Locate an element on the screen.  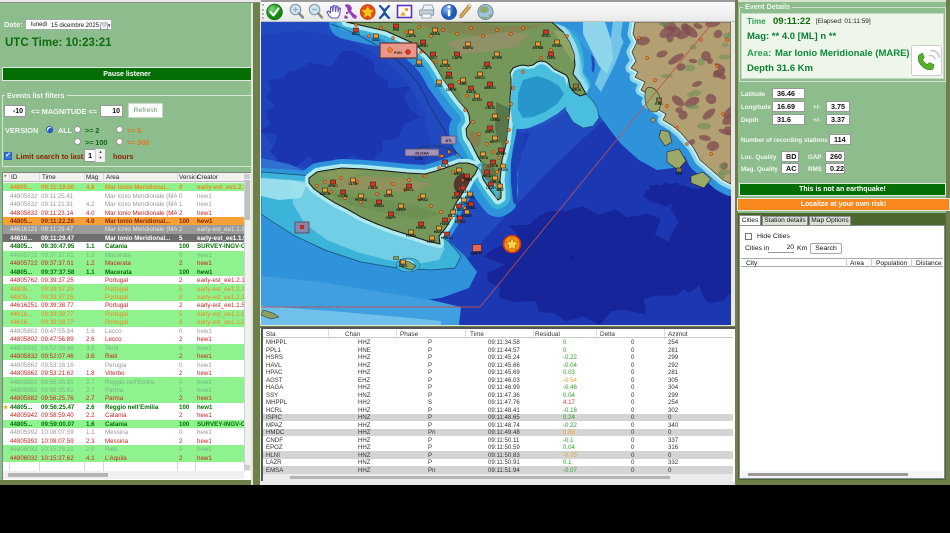
svg-text: SIRI is located at coordinates (463, 84).